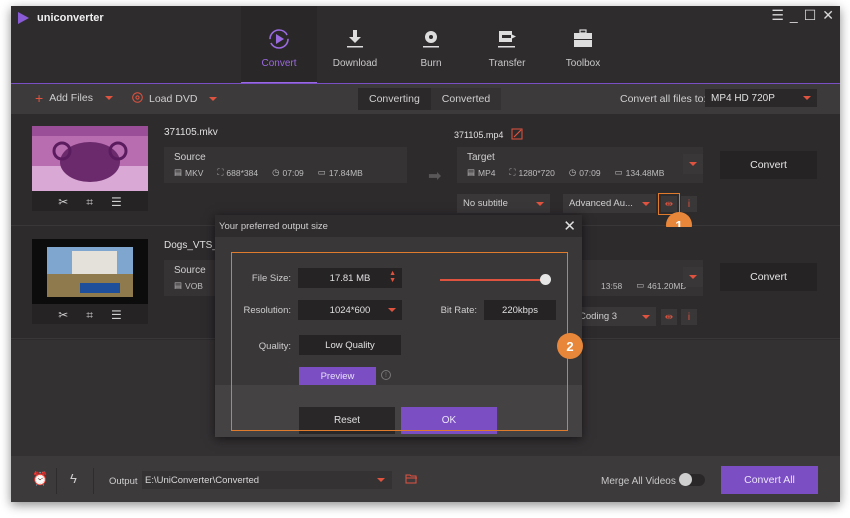  I want to click on file-size-slider, so click(492, 280).